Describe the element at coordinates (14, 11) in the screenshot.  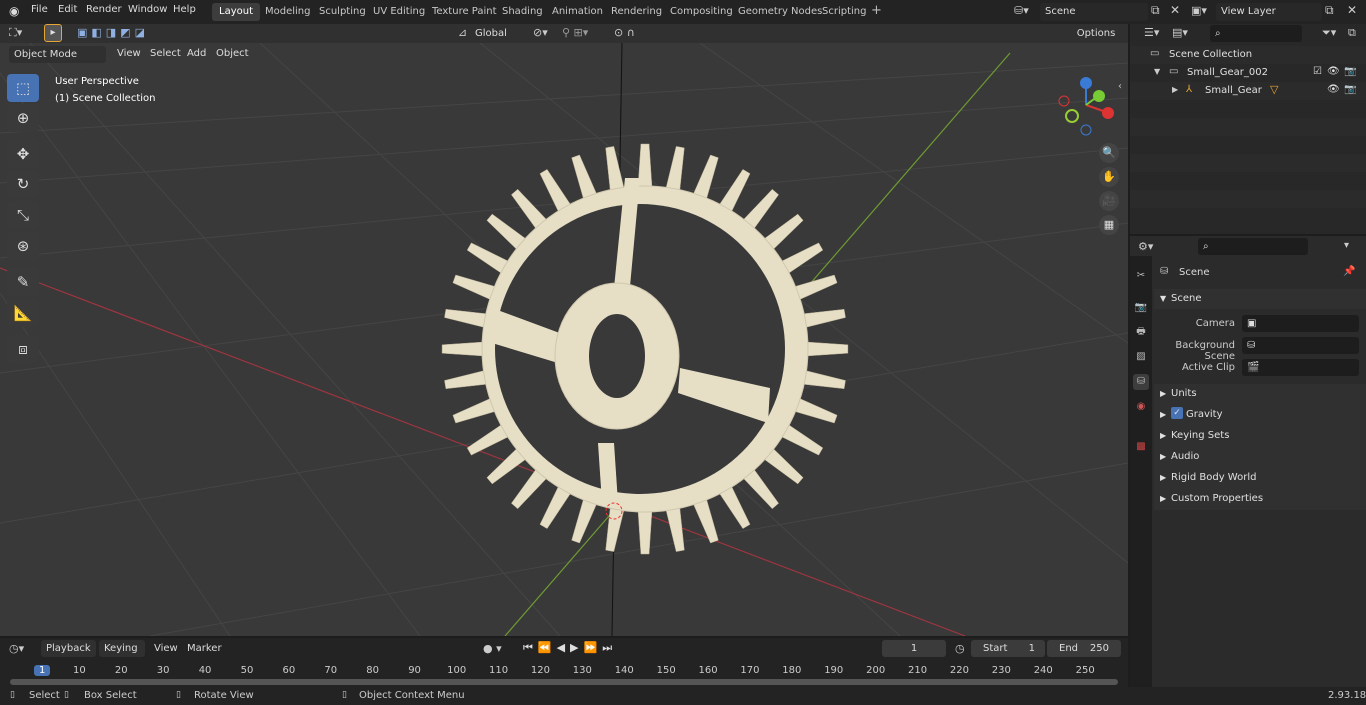
I see `blender-logo-icon: ◉` at that location.